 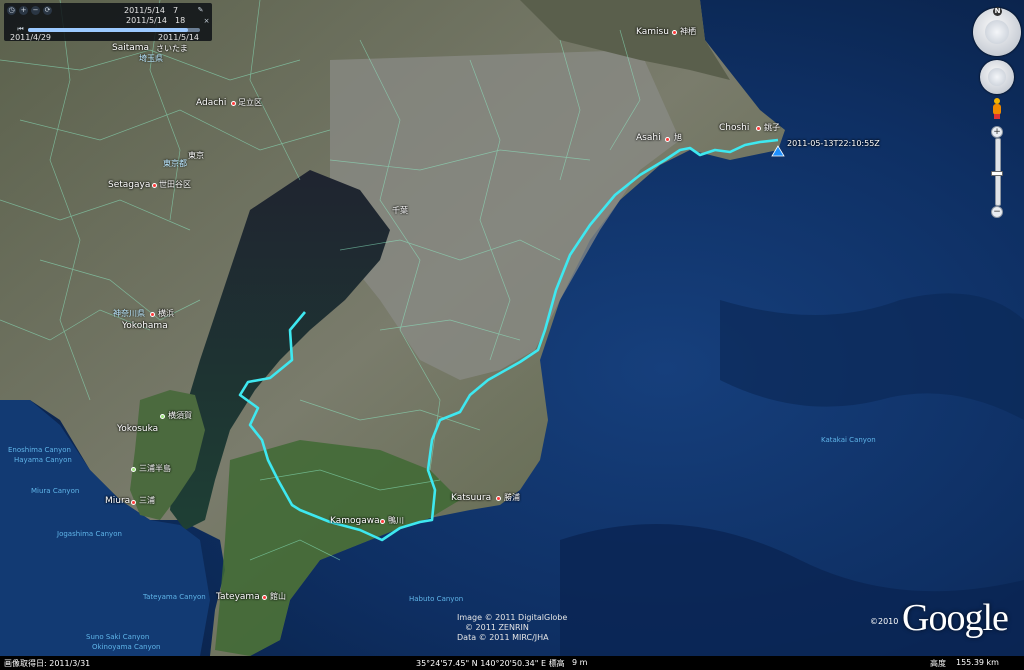 What do you see at coordinates (47, 10) in the screenshot?
I see `refresh-time-icon: ⟳` at bounding box center [47, 10].